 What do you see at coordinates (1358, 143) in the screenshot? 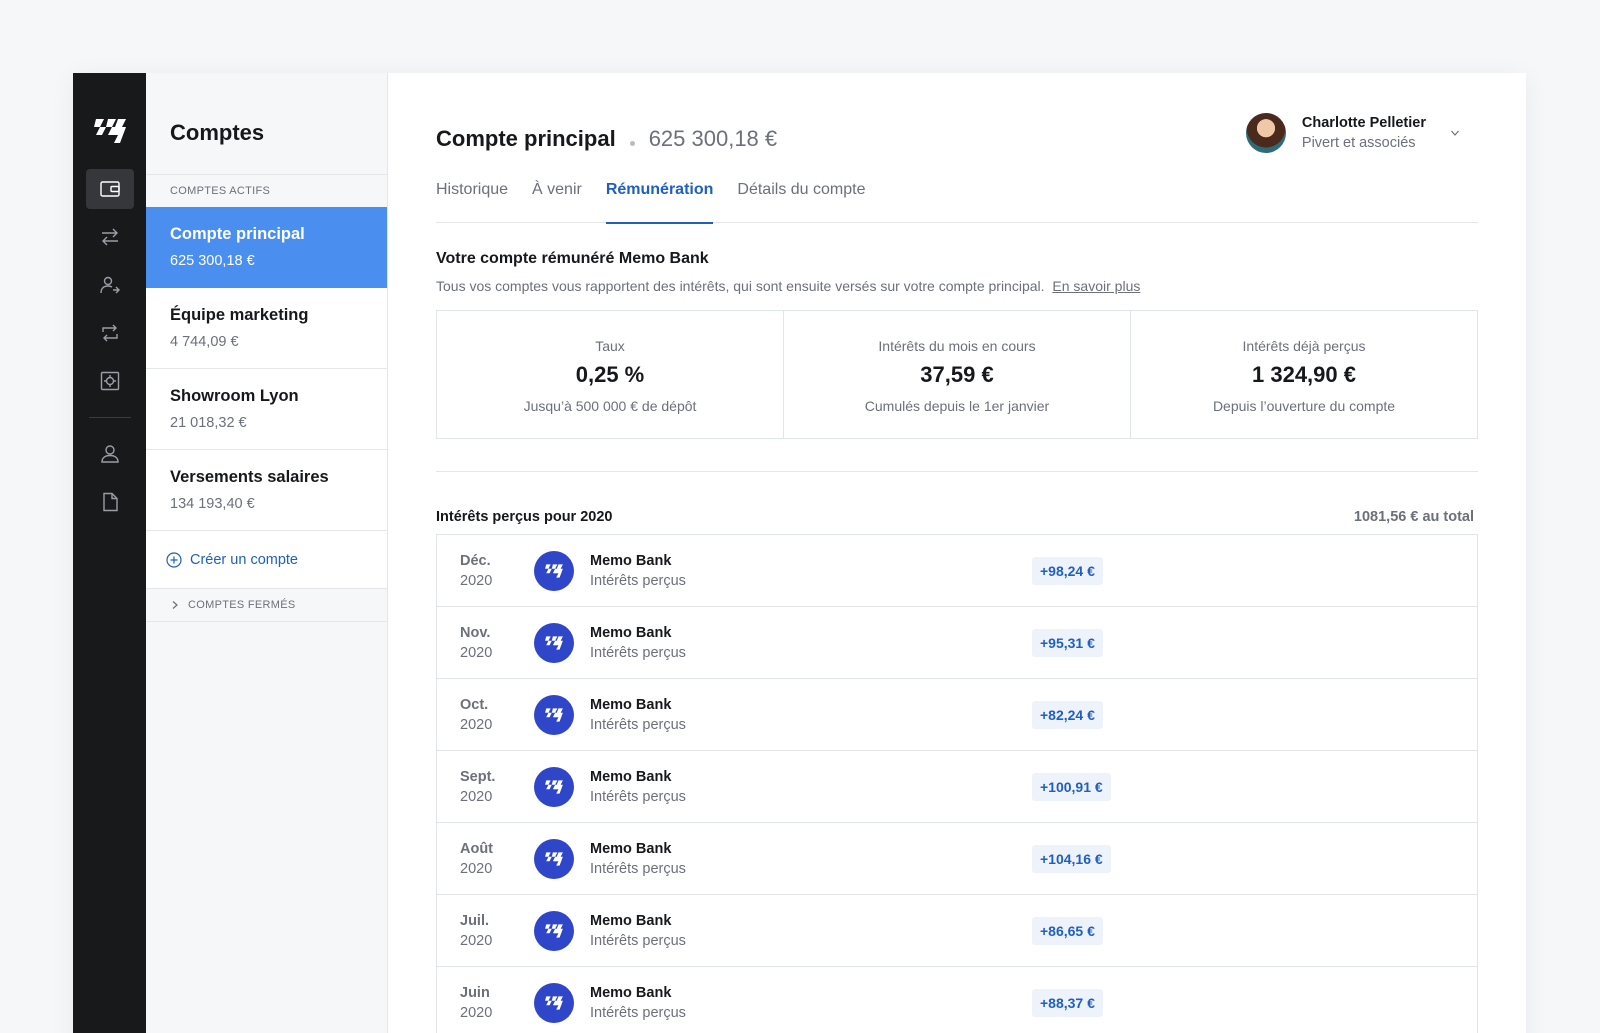
I see `user-company: Pivert et associés` at bounding box center [1358, 143].